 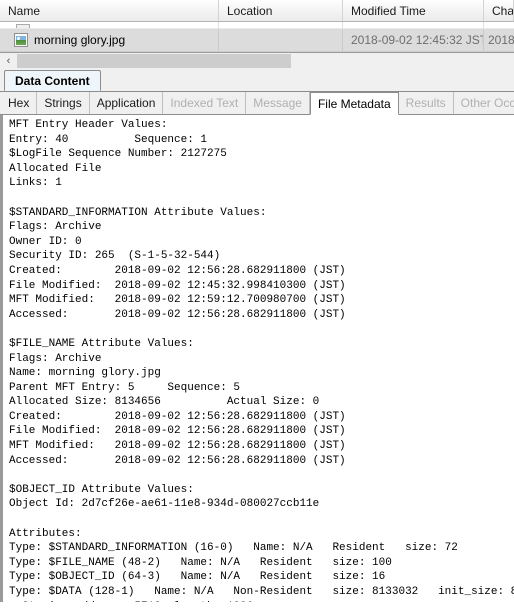 I want to click on file-icon, so click(x=23, y=26).